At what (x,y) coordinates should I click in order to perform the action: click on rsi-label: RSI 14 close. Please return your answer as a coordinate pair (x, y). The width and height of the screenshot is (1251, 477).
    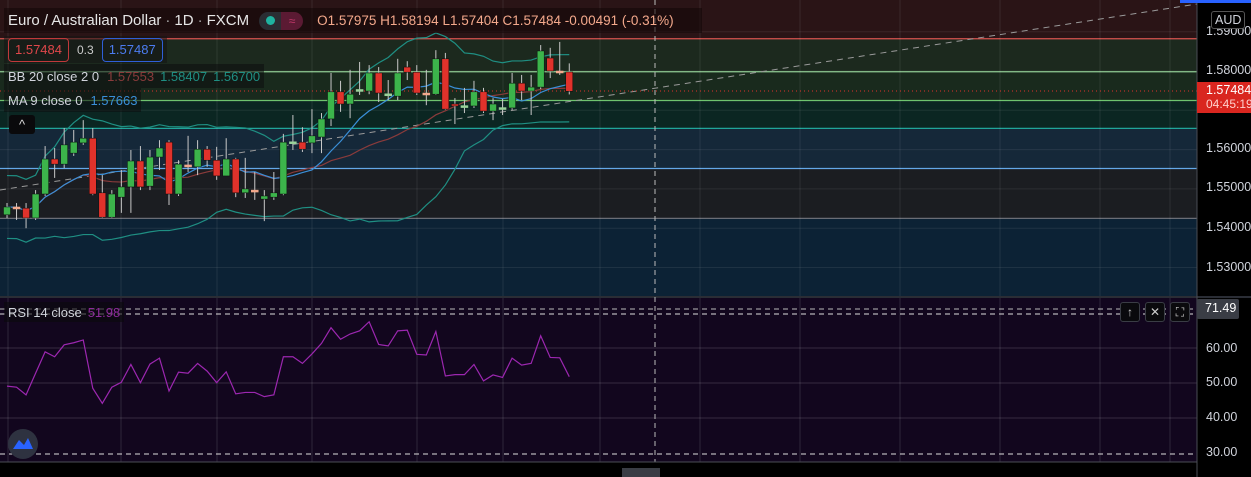
    Looking at the image, I should click on (45, 312).